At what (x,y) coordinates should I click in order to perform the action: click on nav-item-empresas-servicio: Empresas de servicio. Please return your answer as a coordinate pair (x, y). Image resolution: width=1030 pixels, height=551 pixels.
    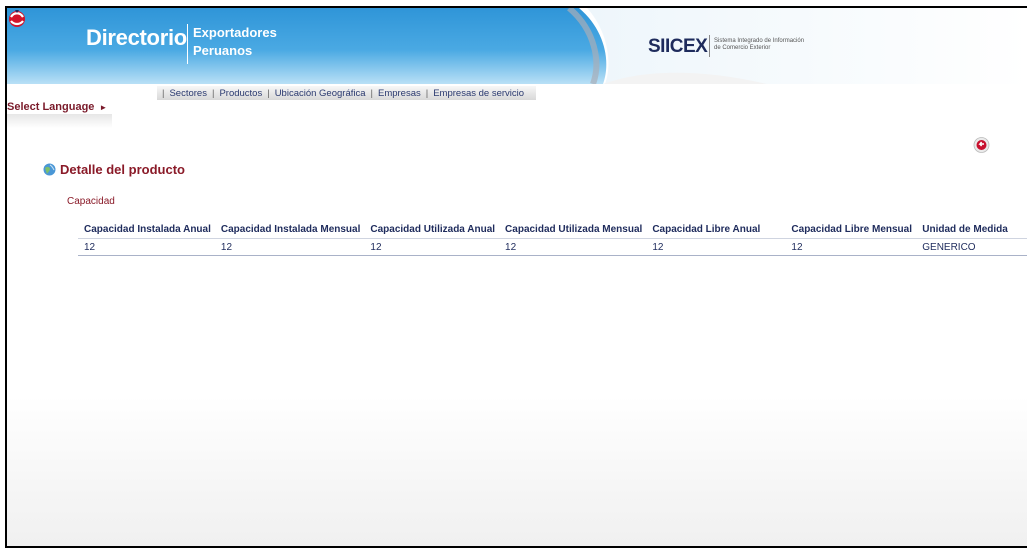
    Looking at the image, I should click on (478, 93).